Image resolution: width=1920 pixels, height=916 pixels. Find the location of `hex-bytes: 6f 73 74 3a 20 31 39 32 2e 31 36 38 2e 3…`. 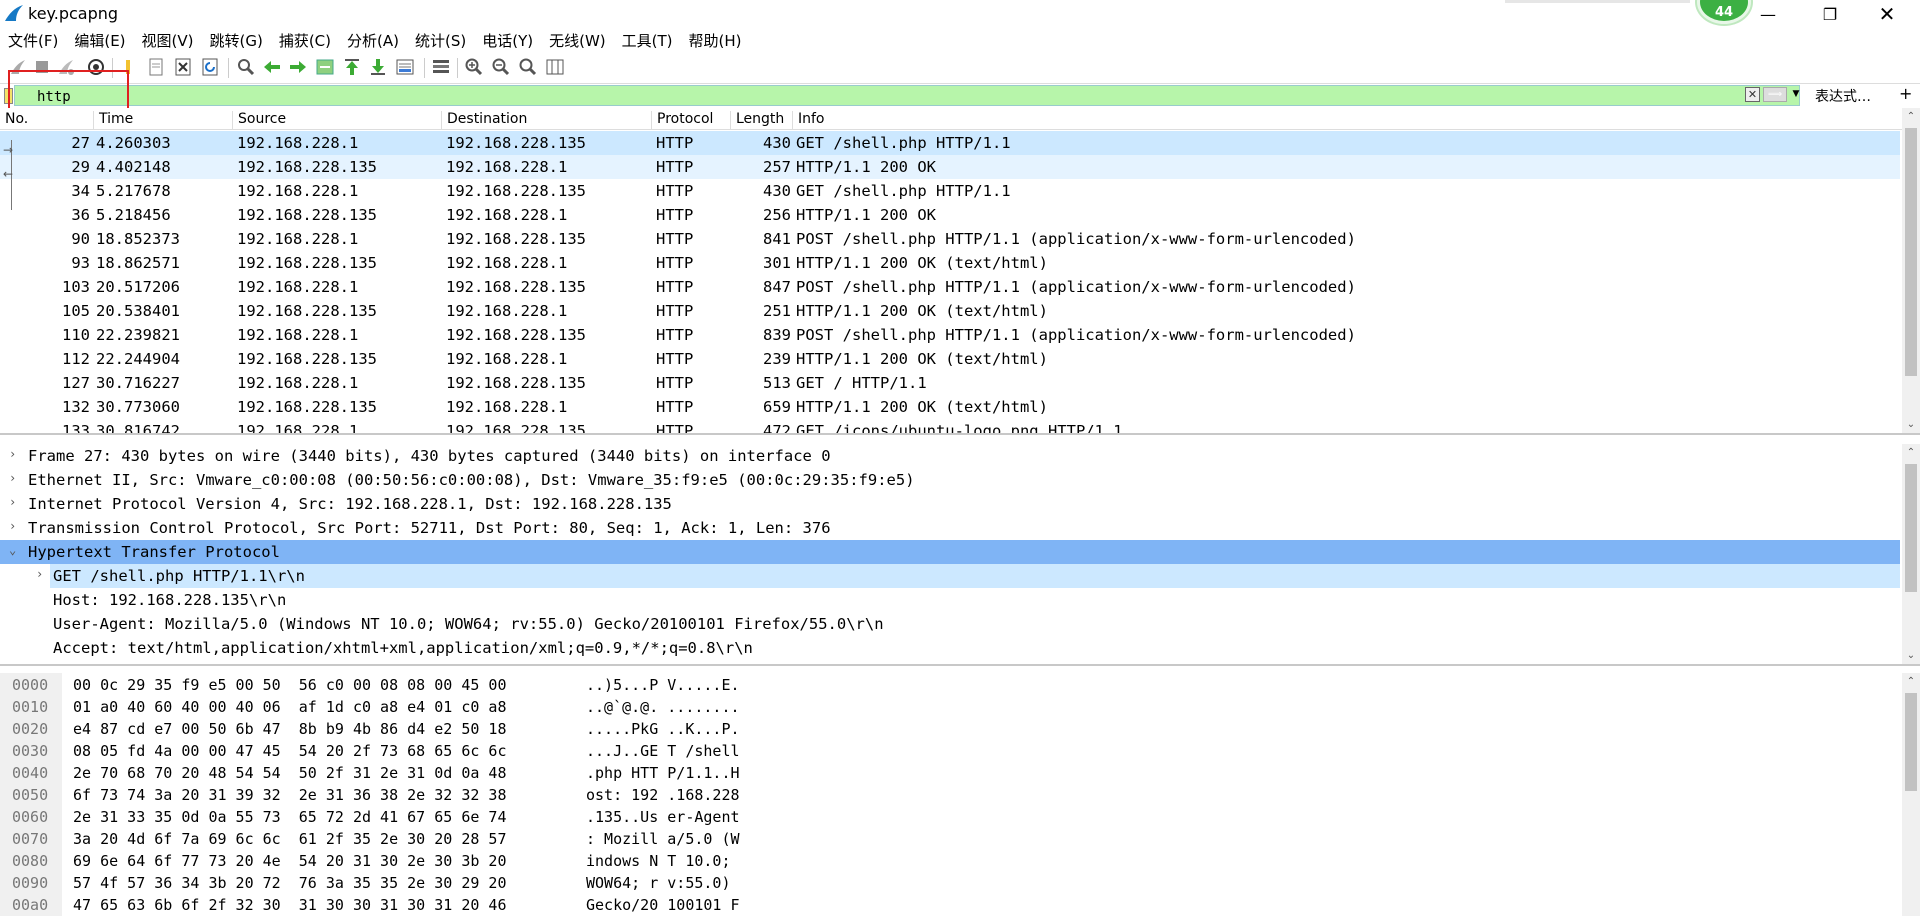

hex-bytes: 6f 73 74 3a 20 31 39 32 2e 31 36 38 2e 3… is located at coordinates (289, 795).